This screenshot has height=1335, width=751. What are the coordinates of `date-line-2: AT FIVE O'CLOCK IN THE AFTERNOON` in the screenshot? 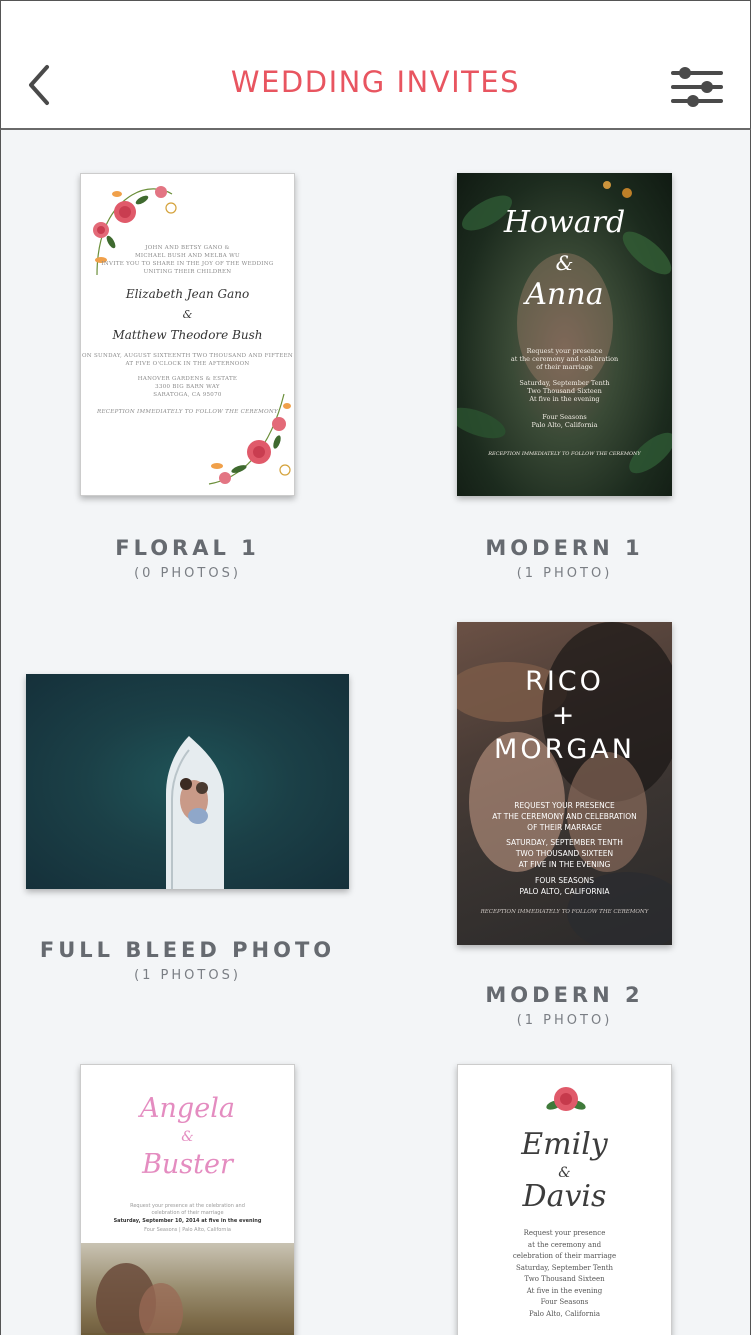 It's located at (187, 364).